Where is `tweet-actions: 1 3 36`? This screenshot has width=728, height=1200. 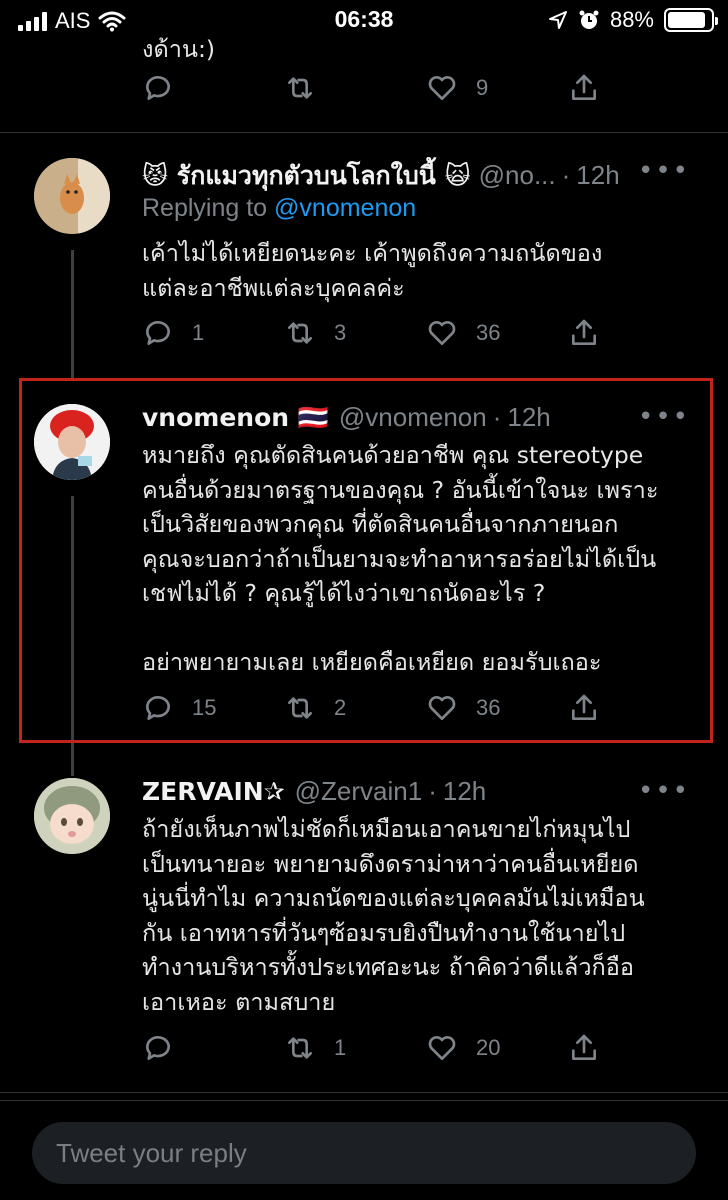
tweet-actions: 1 3 36 is located at coordinates (372, 337).